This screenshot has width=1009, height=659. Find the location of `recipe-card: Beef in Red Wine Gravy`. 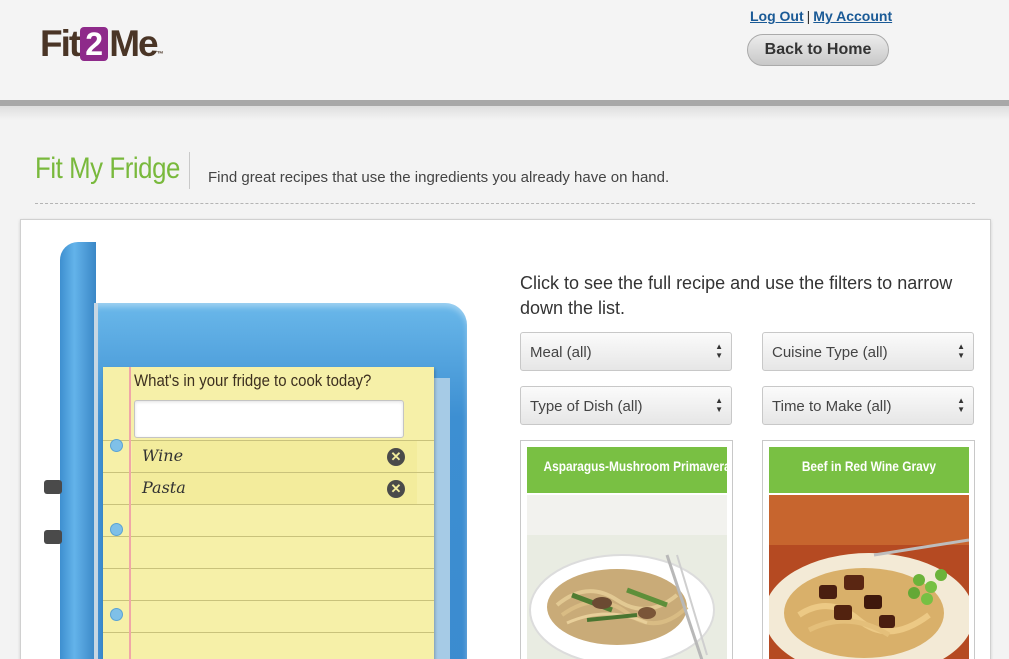

recipe-card: Beef in Red Wine Gravy is located at coordinates (868, 549).